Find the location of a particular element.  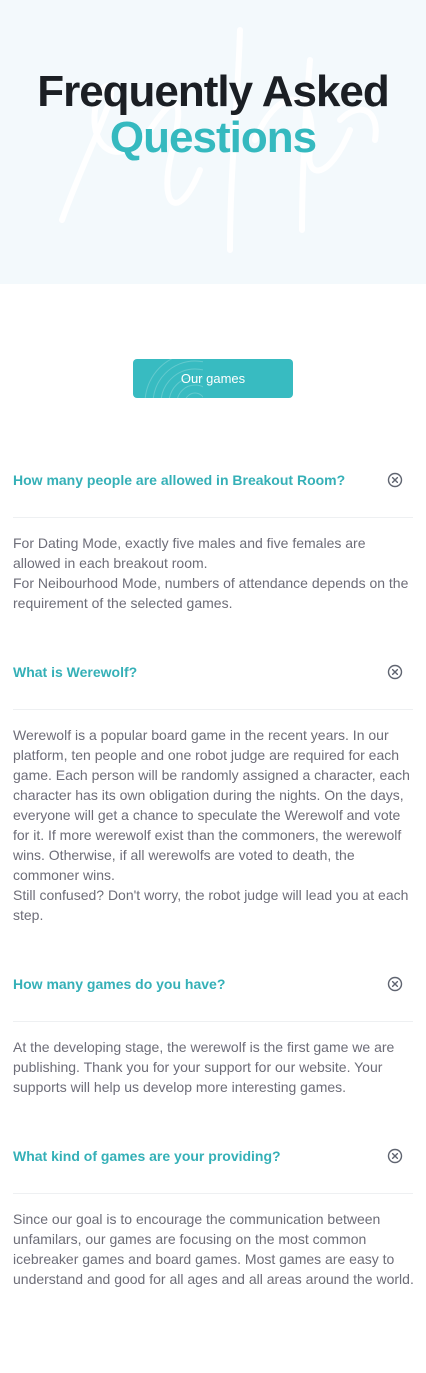

faq-question-text: What is Werewolf? is located at coordinates (75, 672).